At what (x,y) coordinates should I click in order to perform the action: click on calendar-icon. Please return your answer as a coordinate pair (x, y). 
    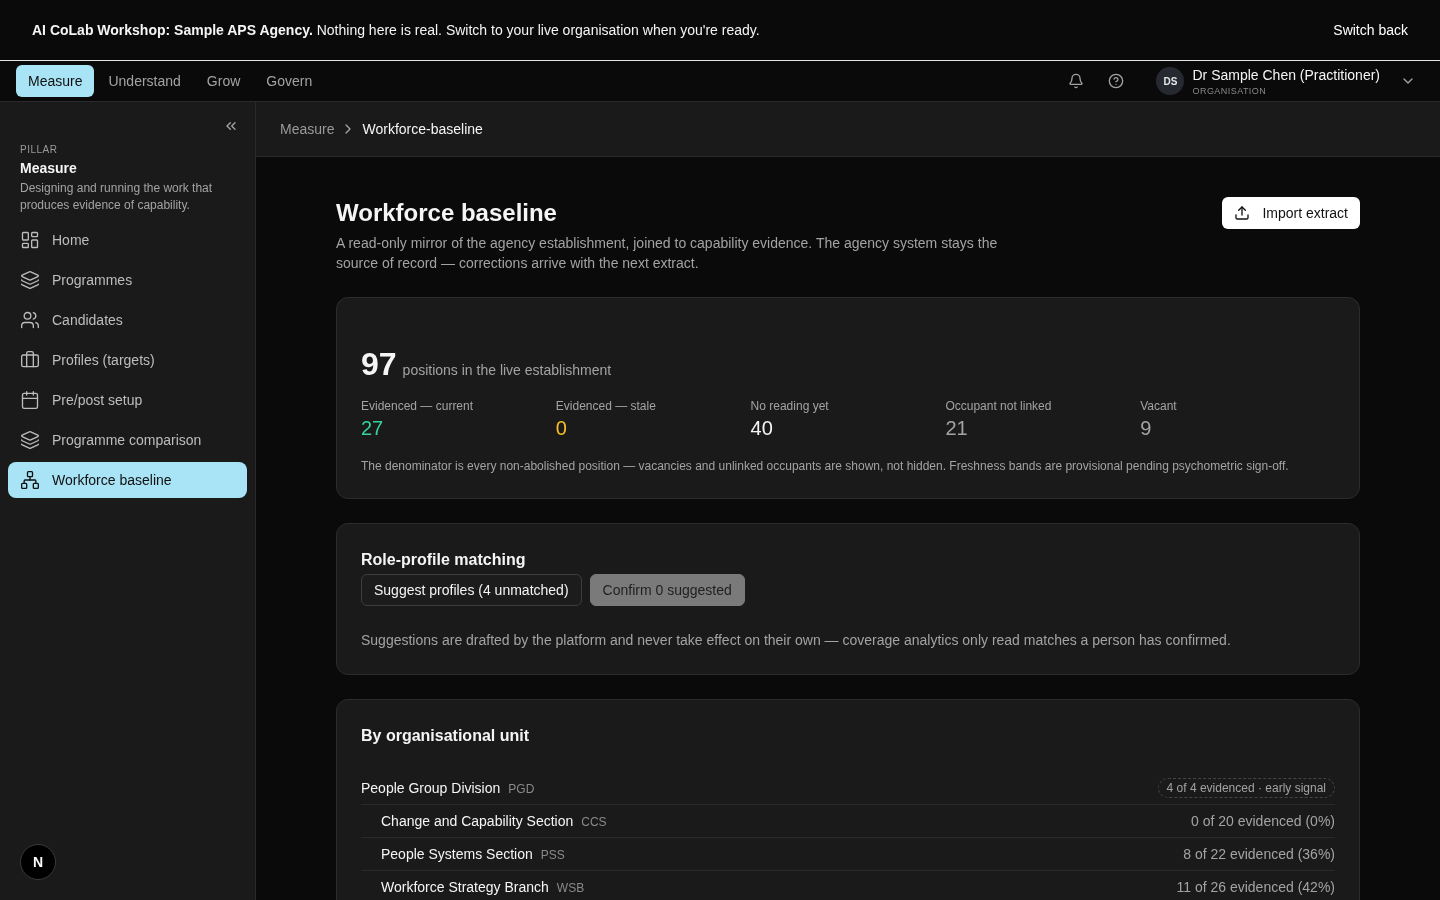
    Looking at the image, I should click on (30, 400).